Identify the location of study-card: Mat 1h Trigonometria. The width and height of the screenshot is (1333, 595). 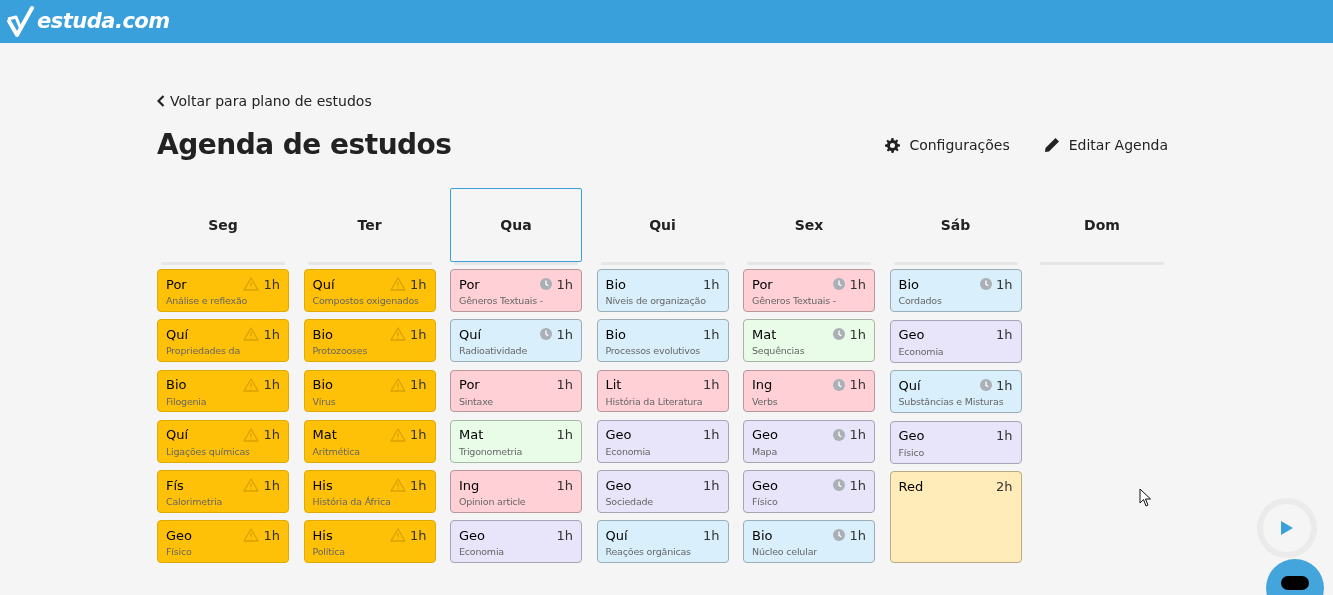
(516, 441).